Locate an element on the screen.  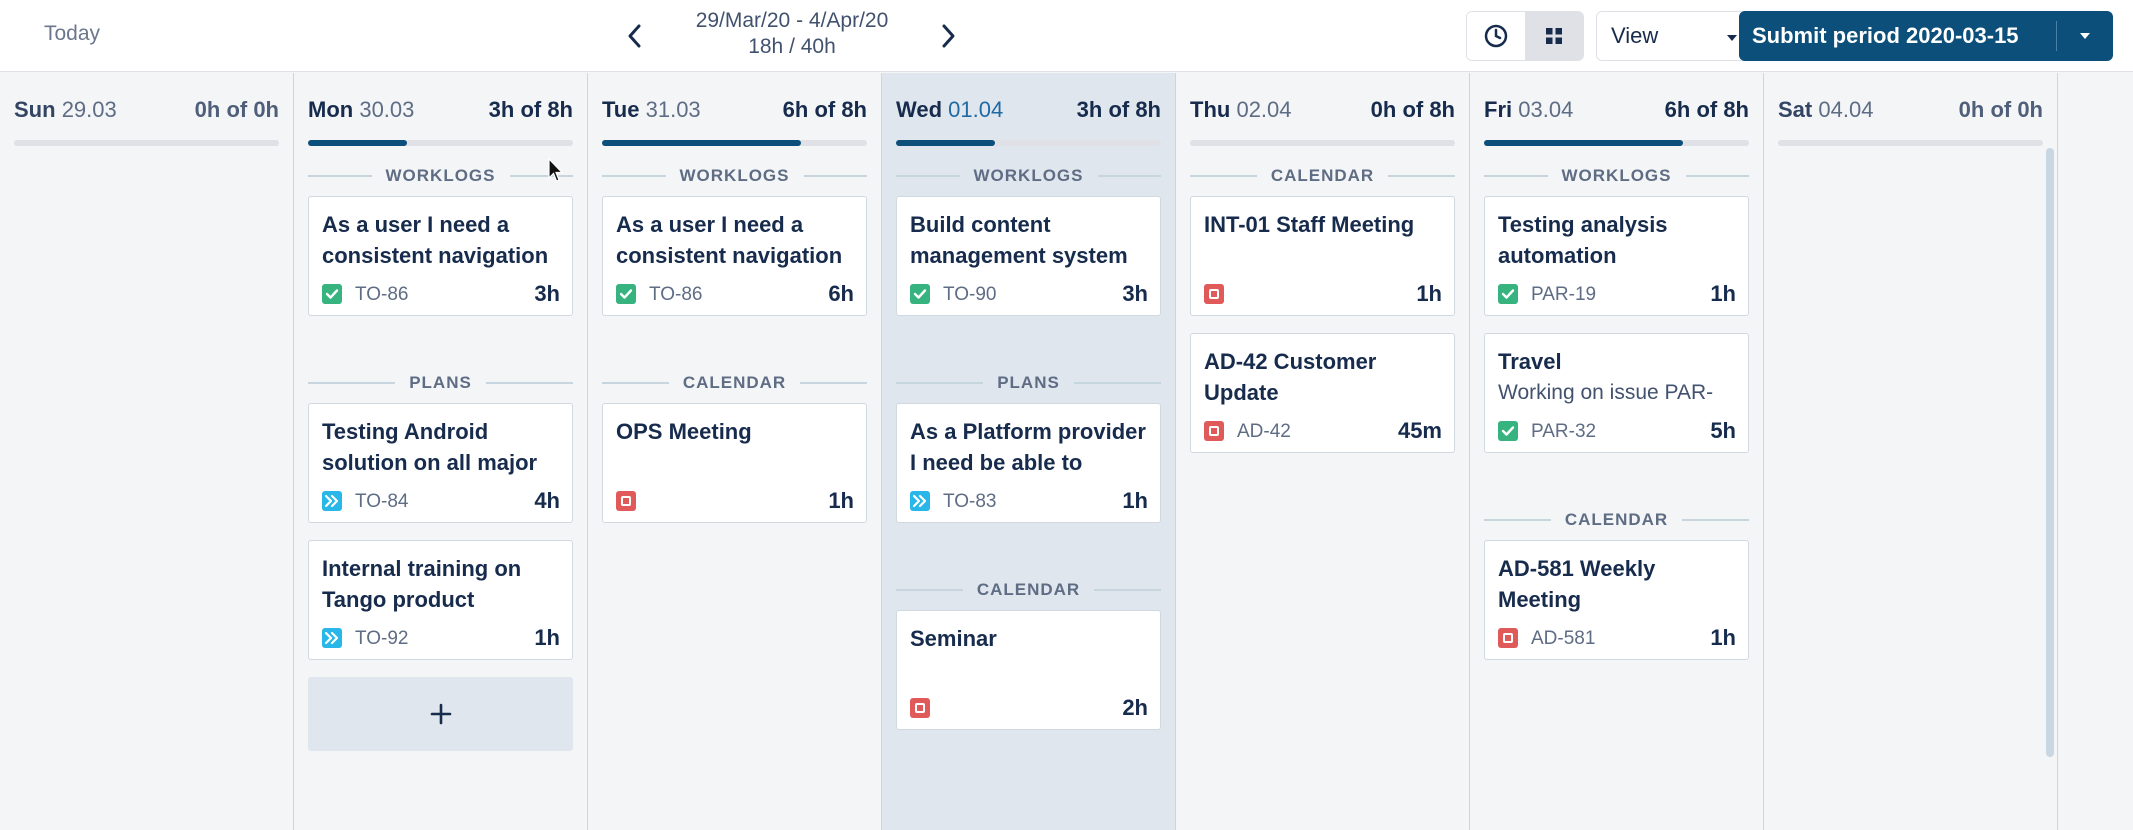
card-duration: 4h is located at coordinates (547, 500).